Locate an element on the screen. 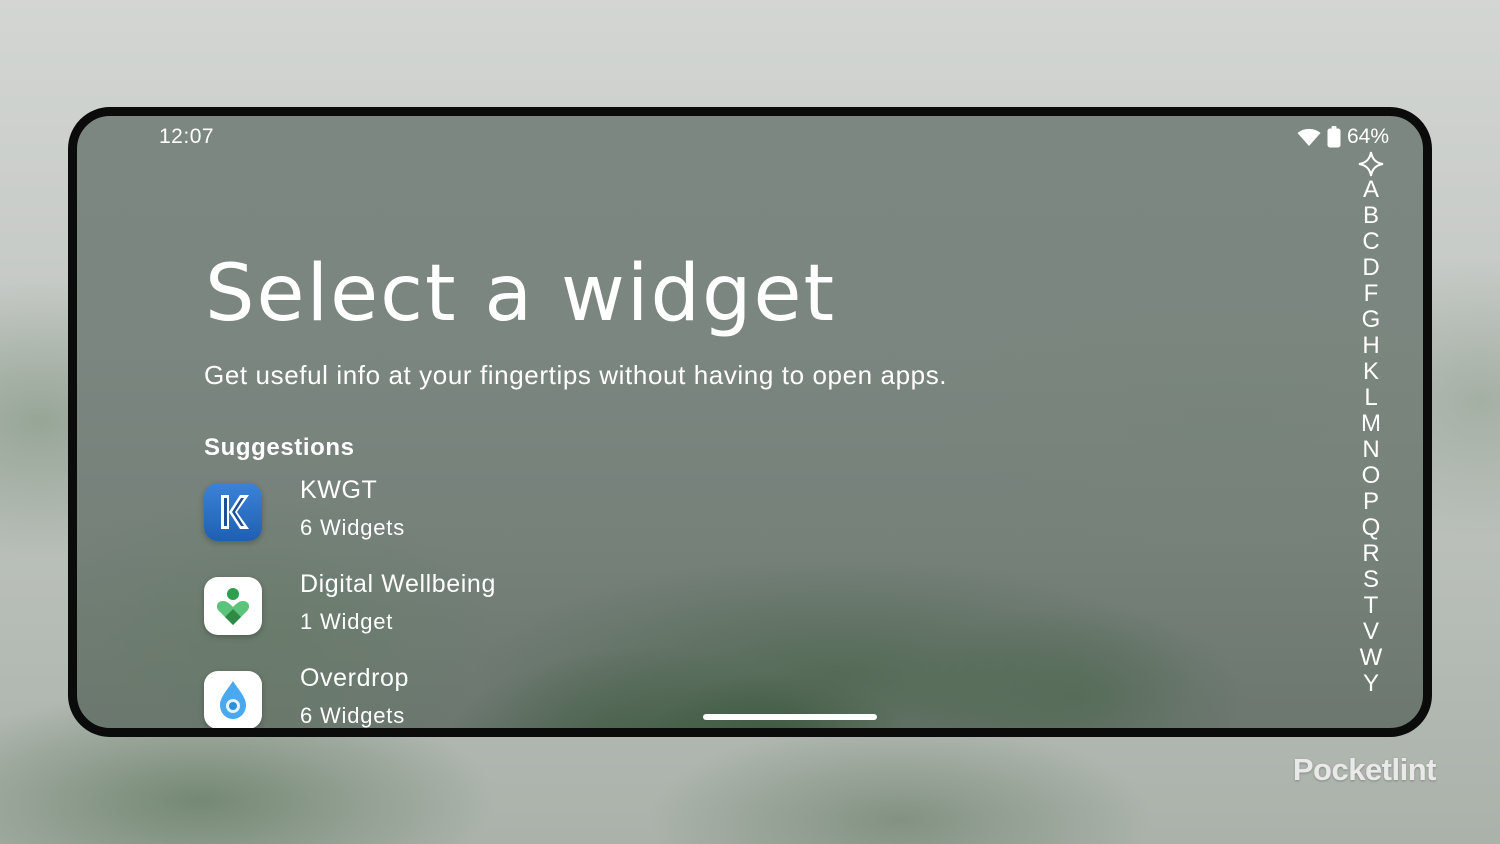 The height and width of the screenshot is (844, 1500). list-item-kwgt: KWGT 6 Widgets is located at coordinates (504, 518).